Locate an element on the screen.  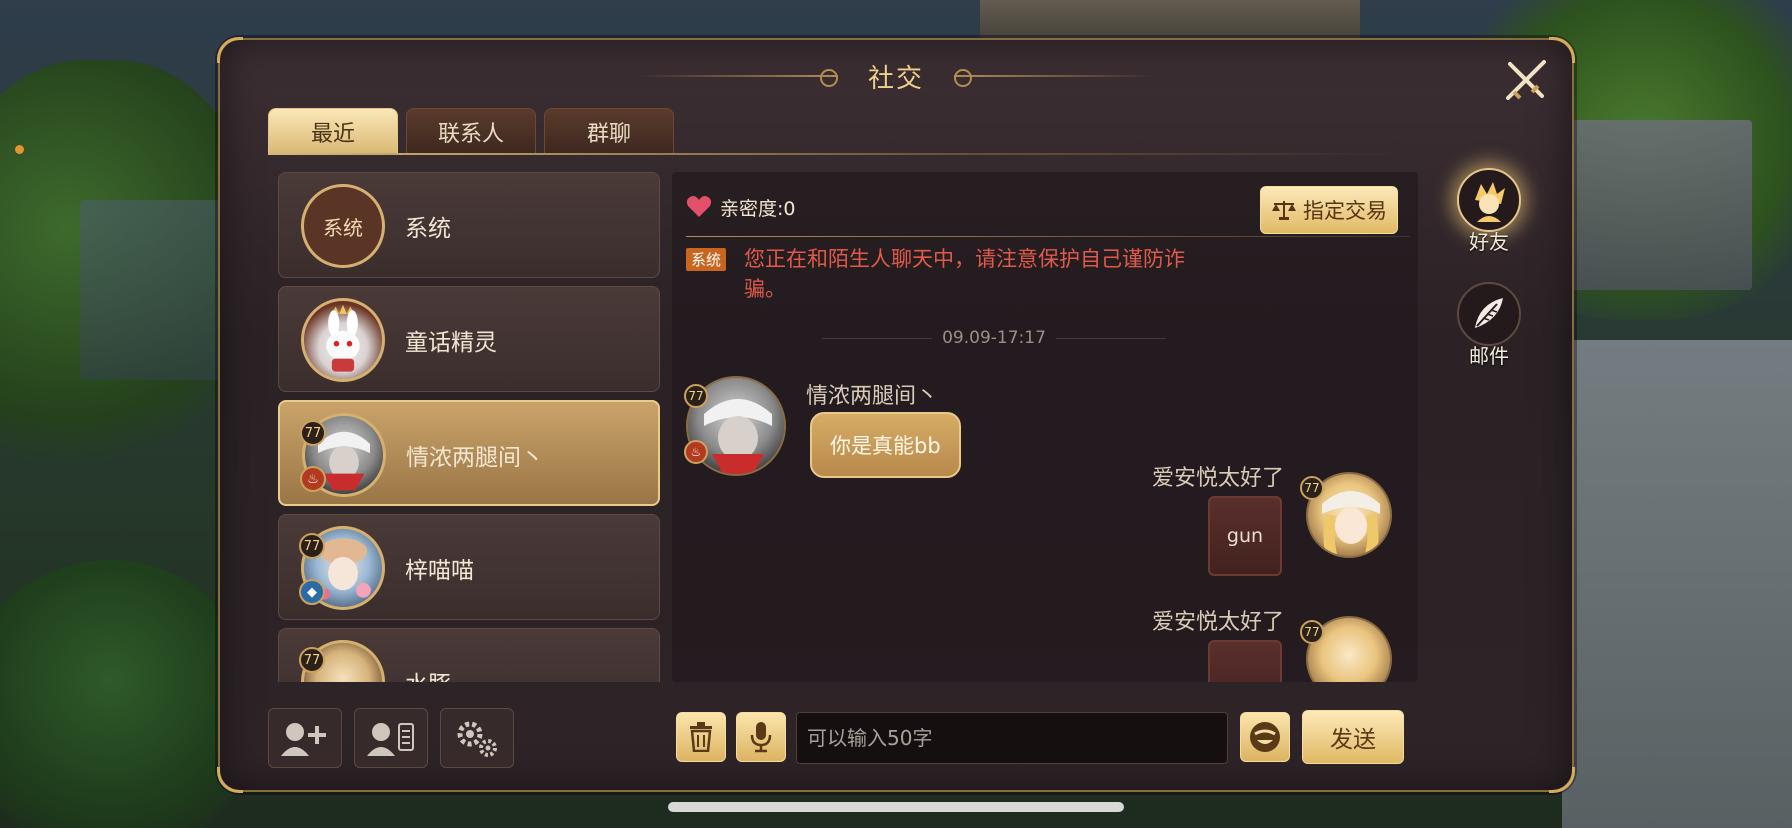
tab-divider is located at coordinates (838, 154).